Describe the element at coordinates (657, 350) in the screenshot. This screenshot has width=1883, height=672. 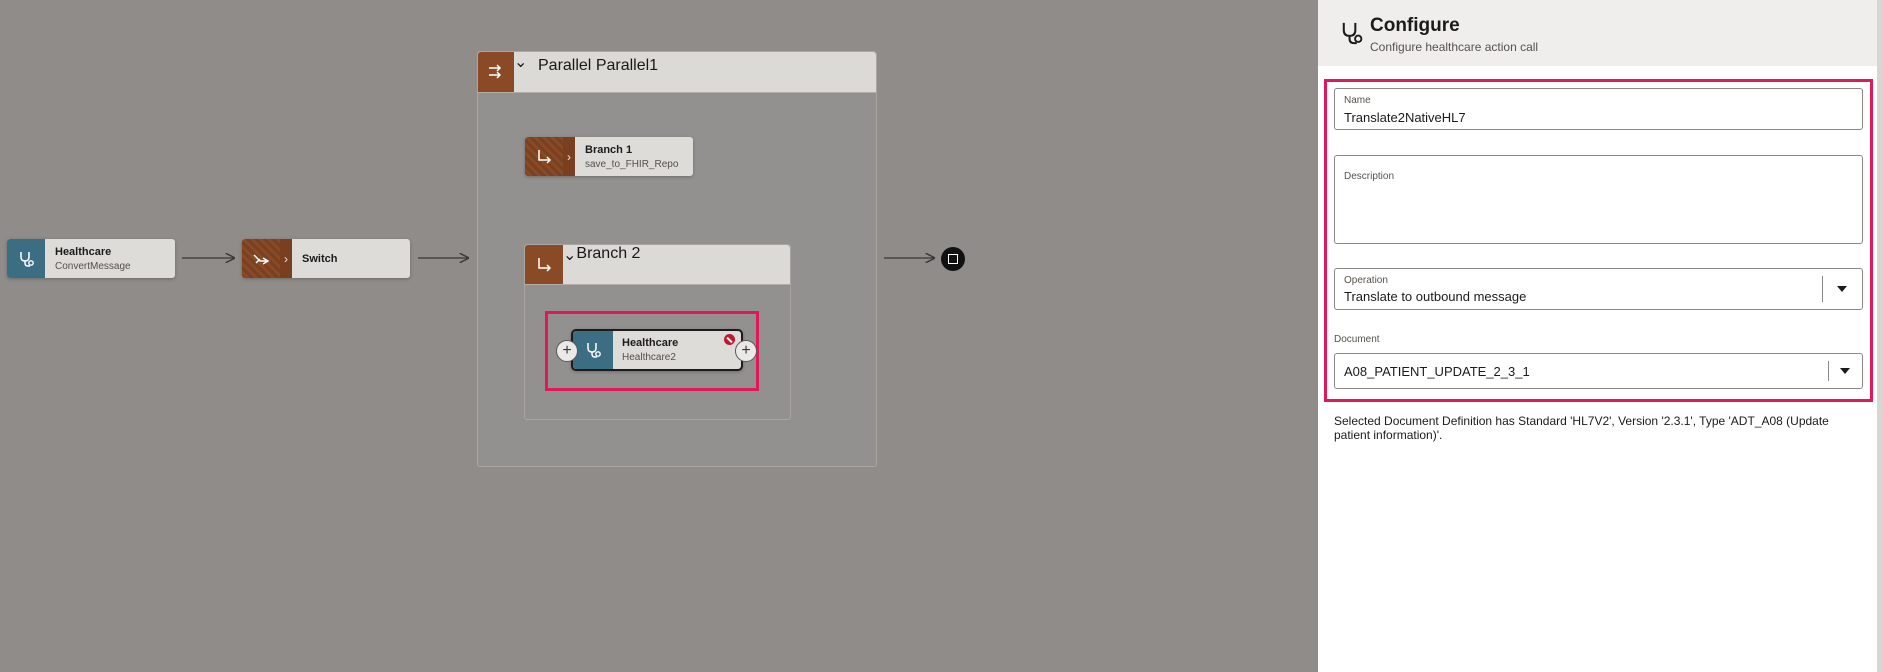
I see `healthcare-selected-node: Healthcare Healthcare2` at that location.